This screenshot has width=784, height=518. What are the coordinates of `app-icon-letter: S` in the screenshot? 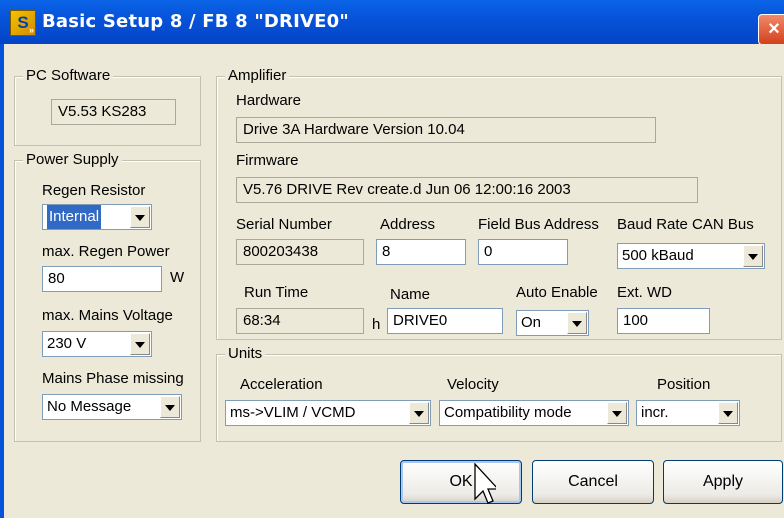 It's located at (23, 22).